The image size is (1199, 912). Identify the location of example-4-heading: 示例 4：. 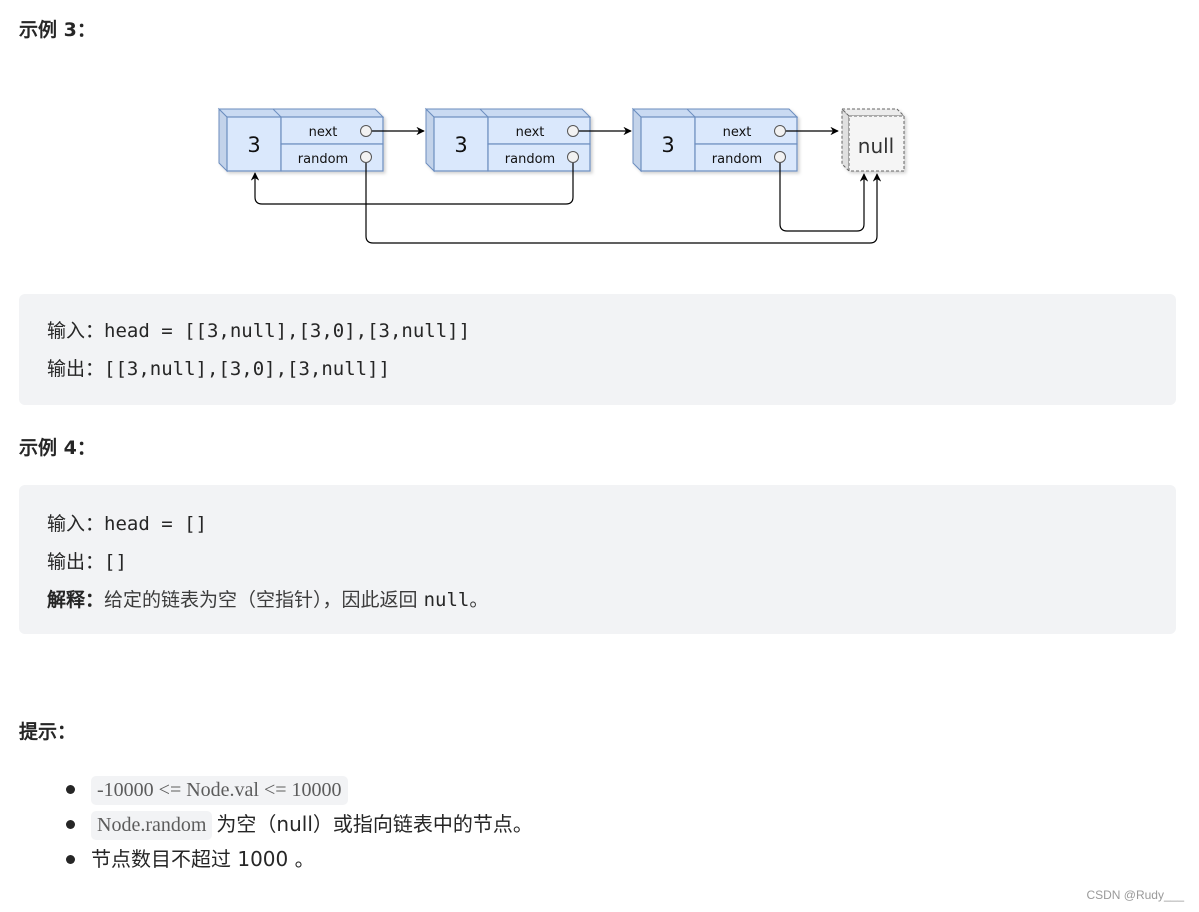
(57, 448).